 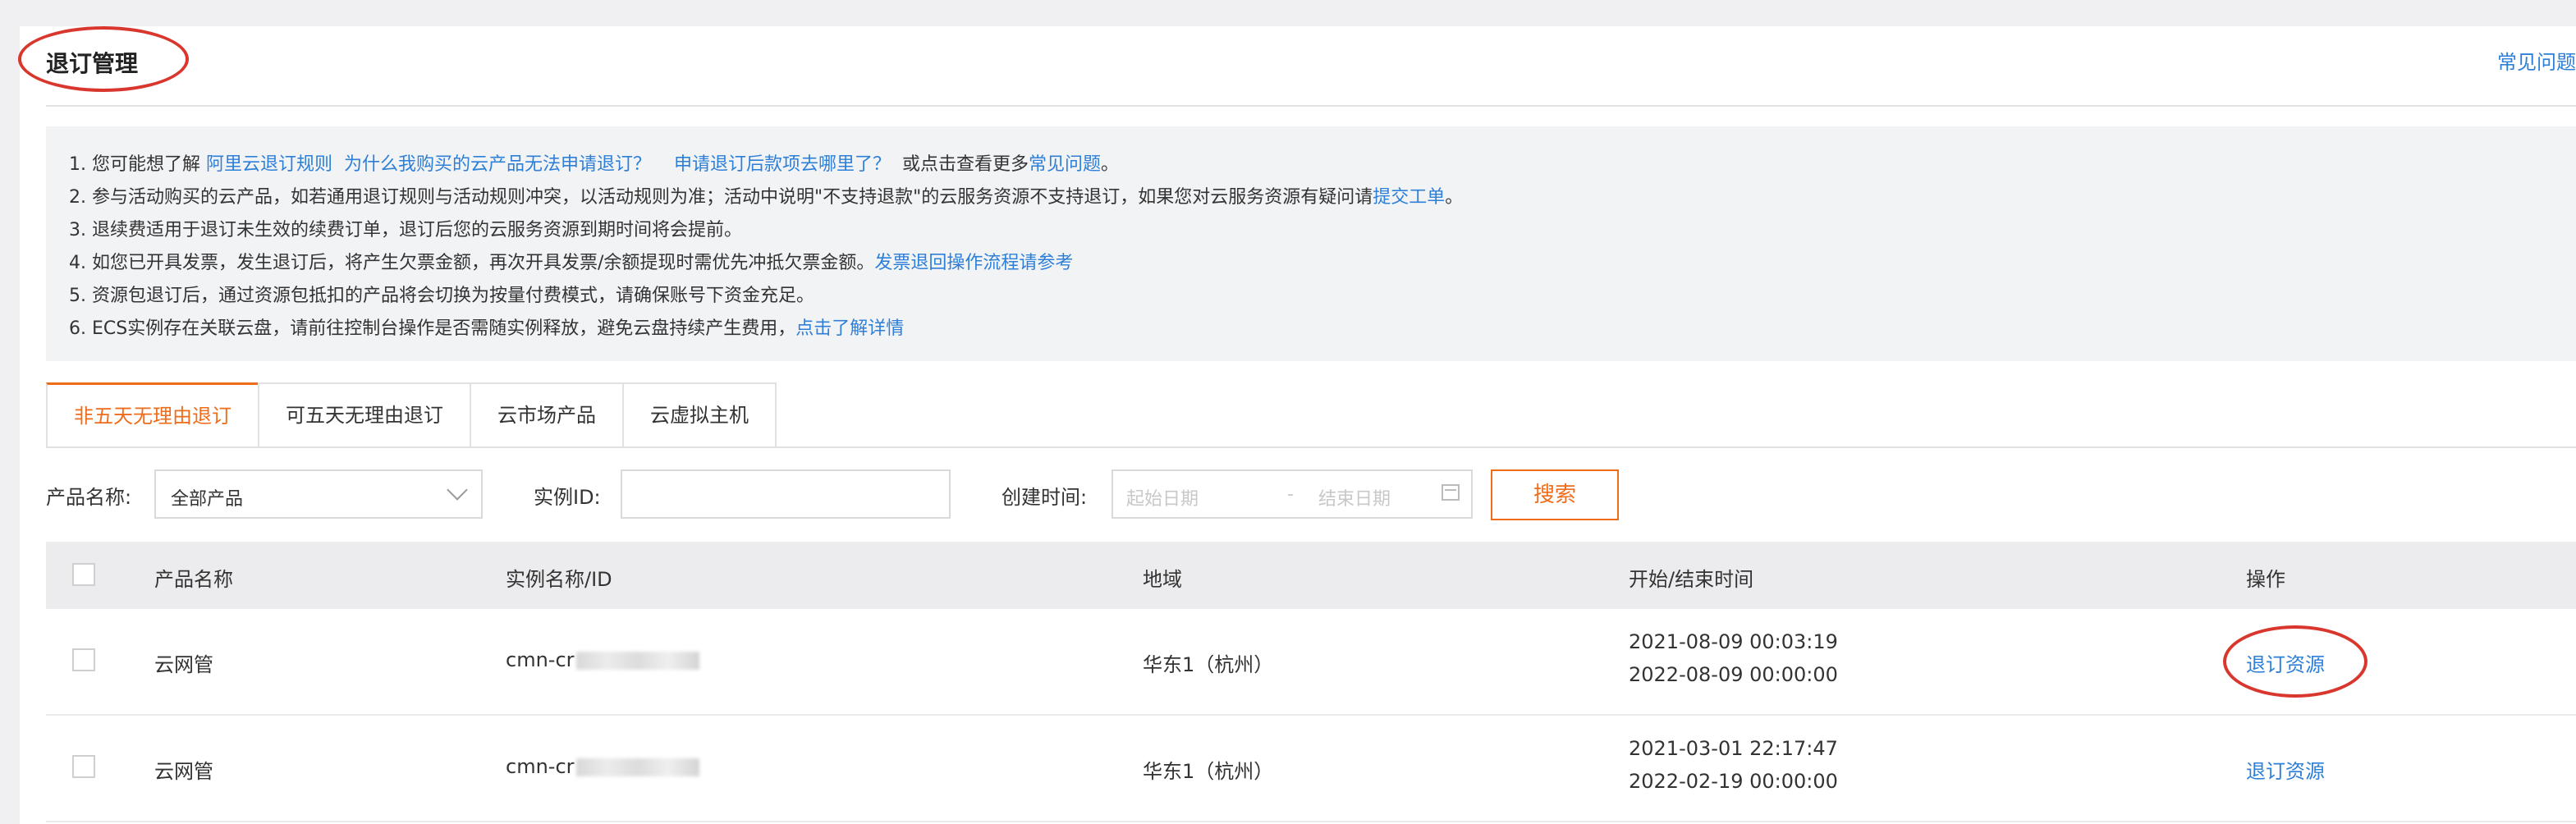 I want to click on created-time-label: 创建时间:, so click(x=1045, y=497).